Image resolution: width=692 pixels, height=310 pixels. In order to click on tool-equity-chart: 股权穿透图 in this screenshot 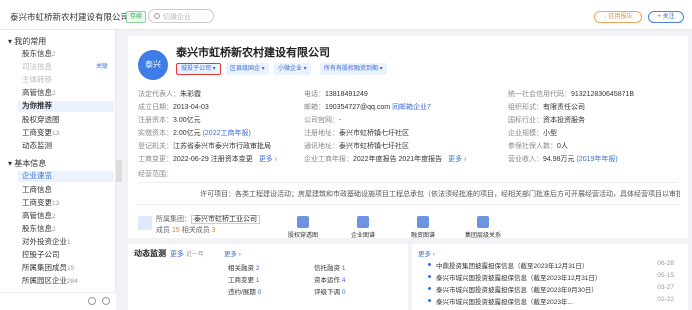, I will do `click(303, 228)`.